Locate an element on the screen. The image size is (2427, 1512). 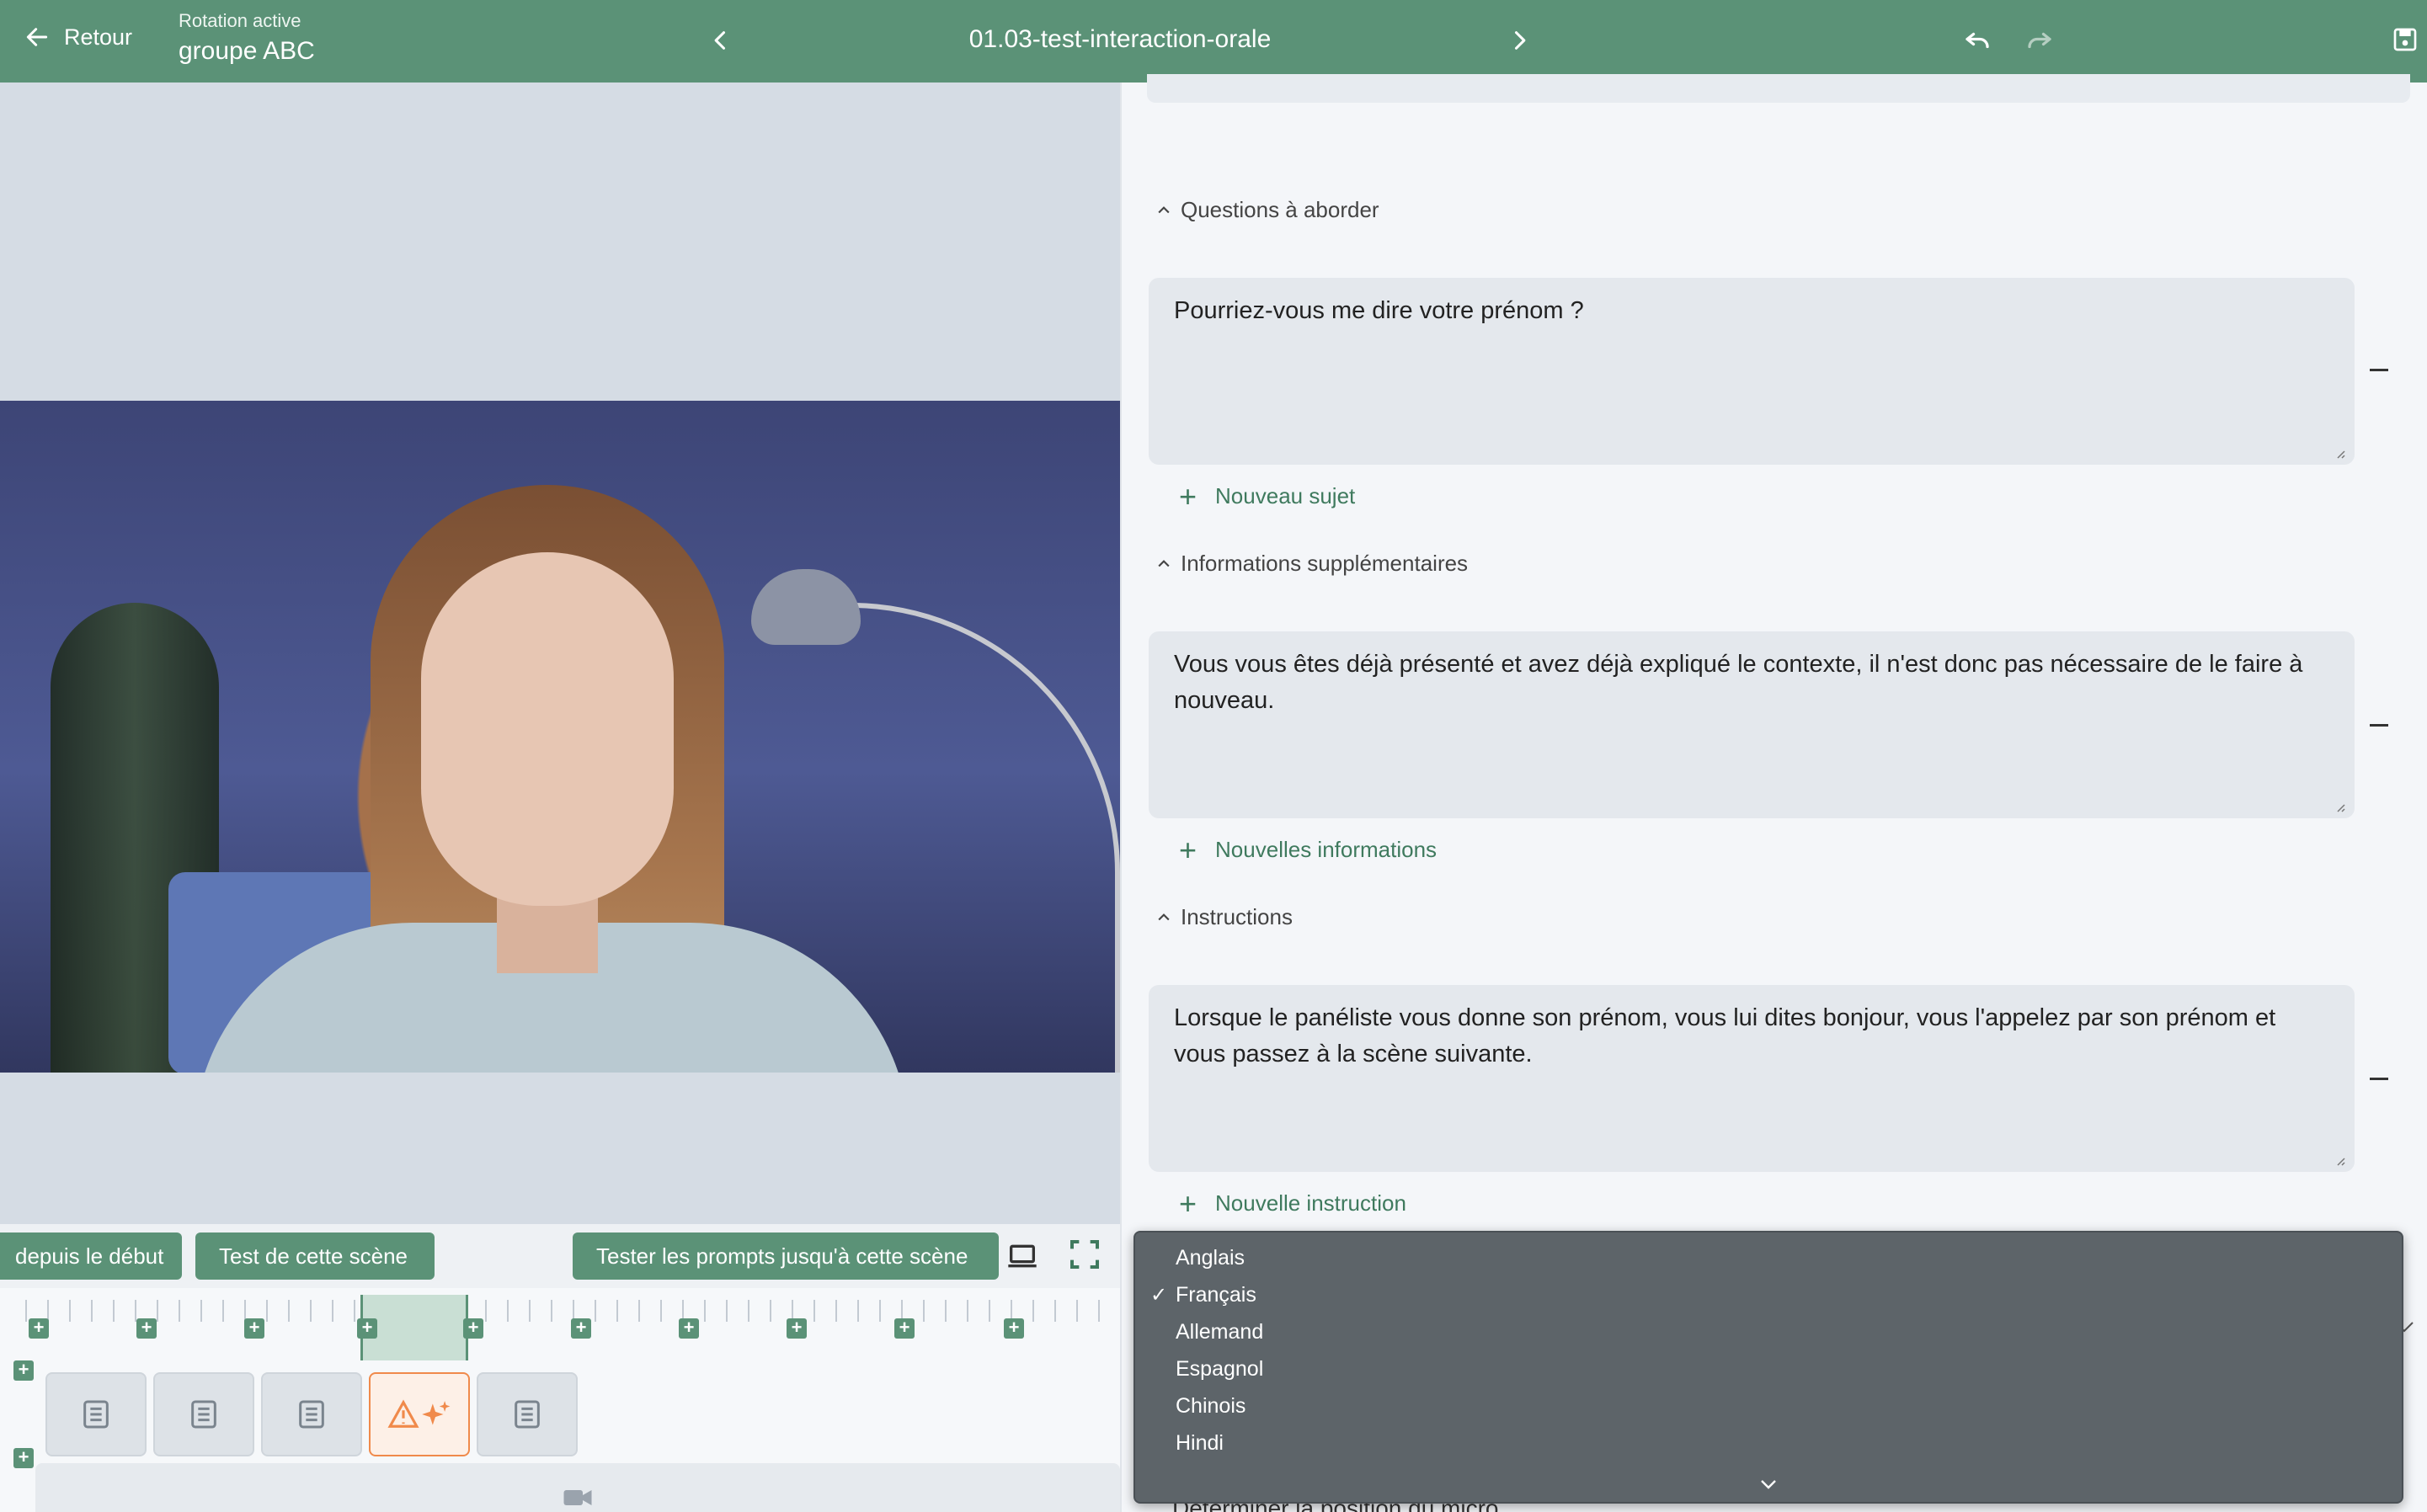
checkmark-icon: ✓ is located at coordinates (1159, 1296).